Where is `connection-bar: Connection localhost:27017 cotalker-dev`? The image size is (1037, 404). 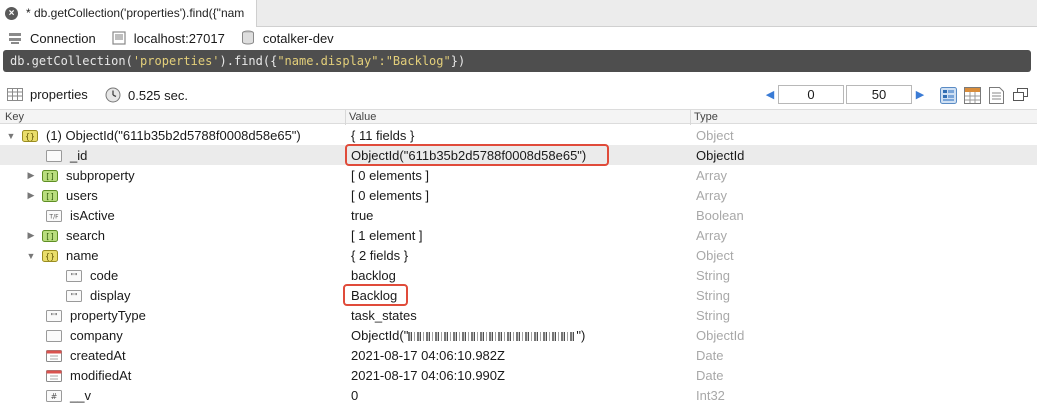 connection-bar: Connection localhost:27017 cotalker-dev is located at coordinates (518, 38).